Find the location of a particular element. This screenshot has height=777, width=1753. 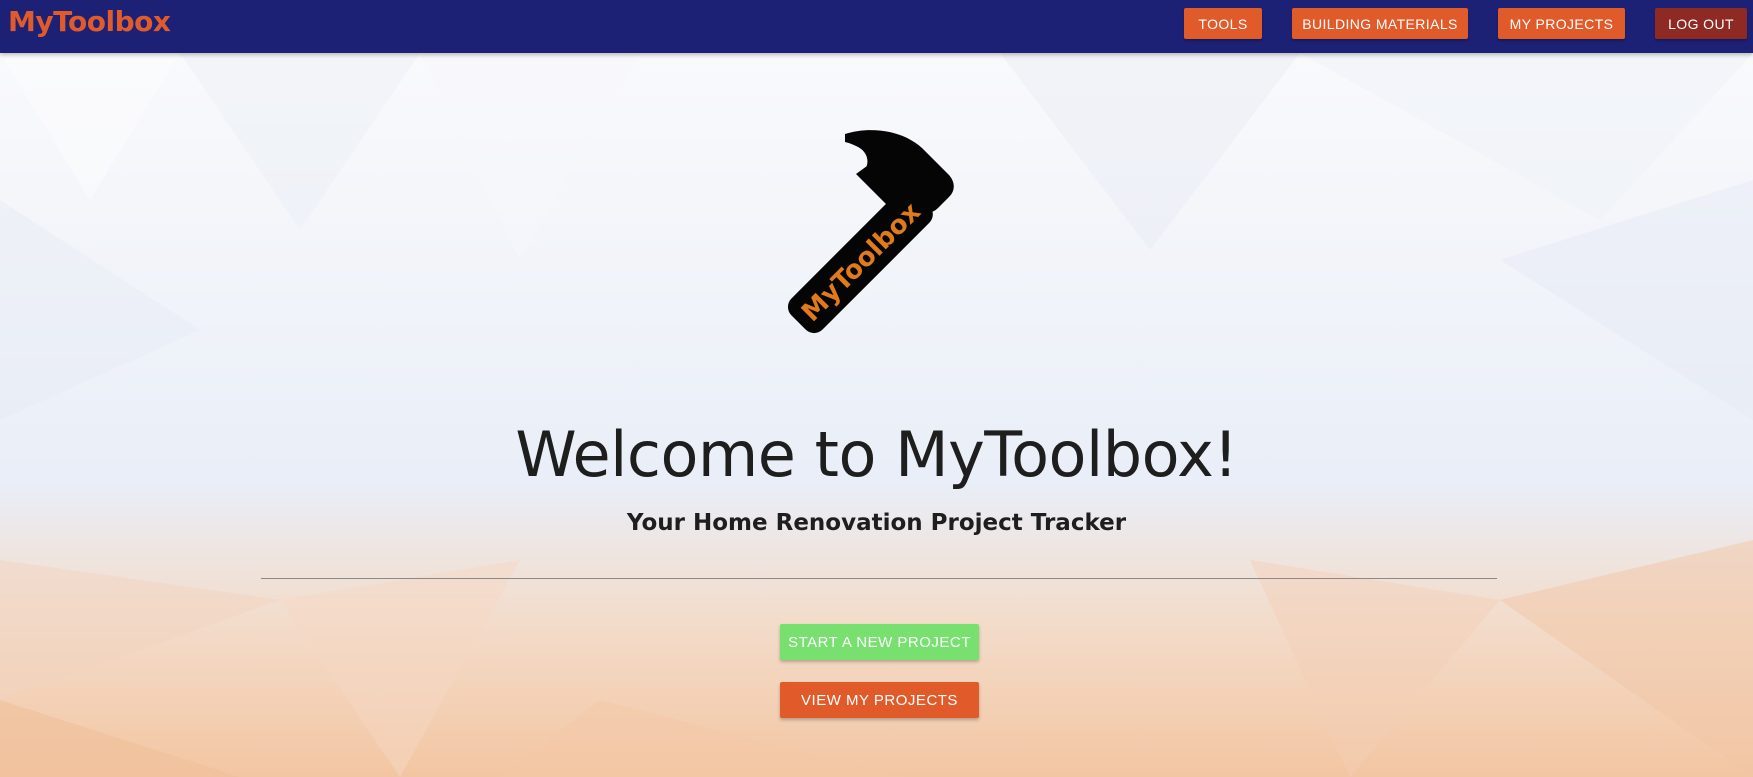

brand-logo-link: MyToolbox is located at coordinates (89, 21).